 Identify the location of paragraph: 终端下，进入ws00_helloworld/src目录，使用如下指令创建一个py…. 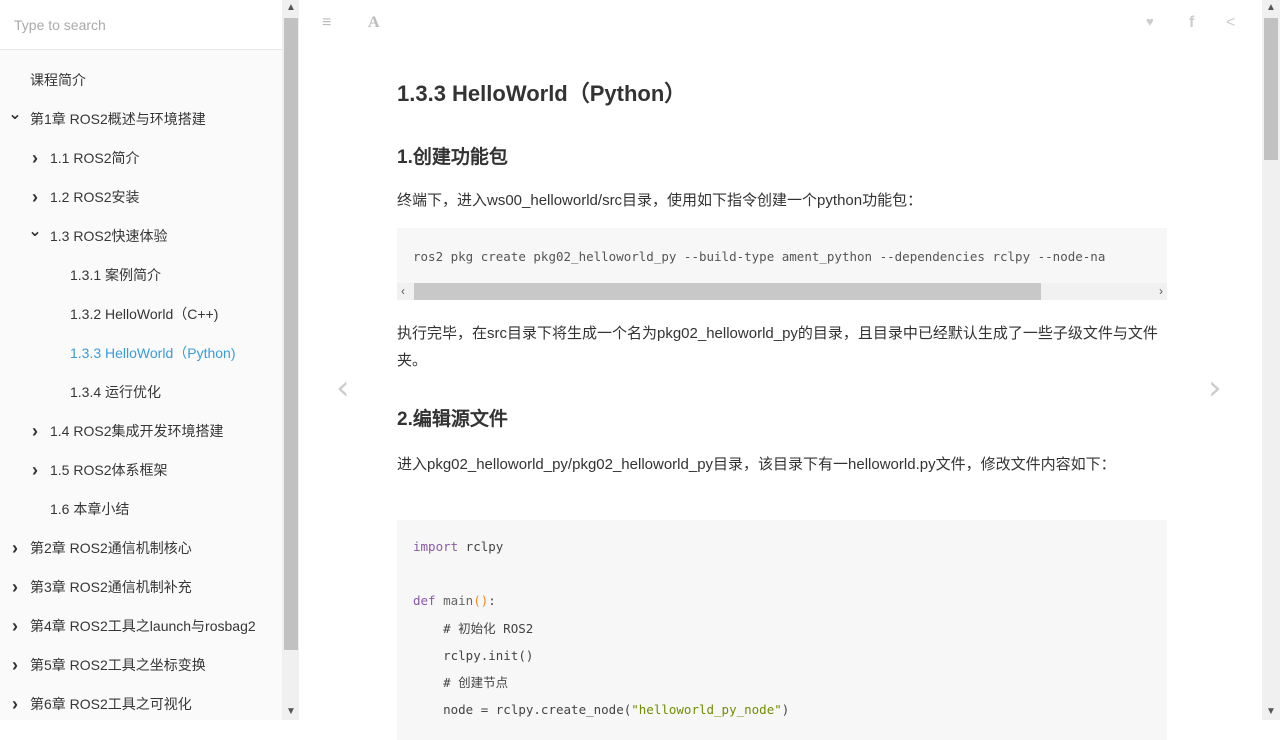
(660, 200).